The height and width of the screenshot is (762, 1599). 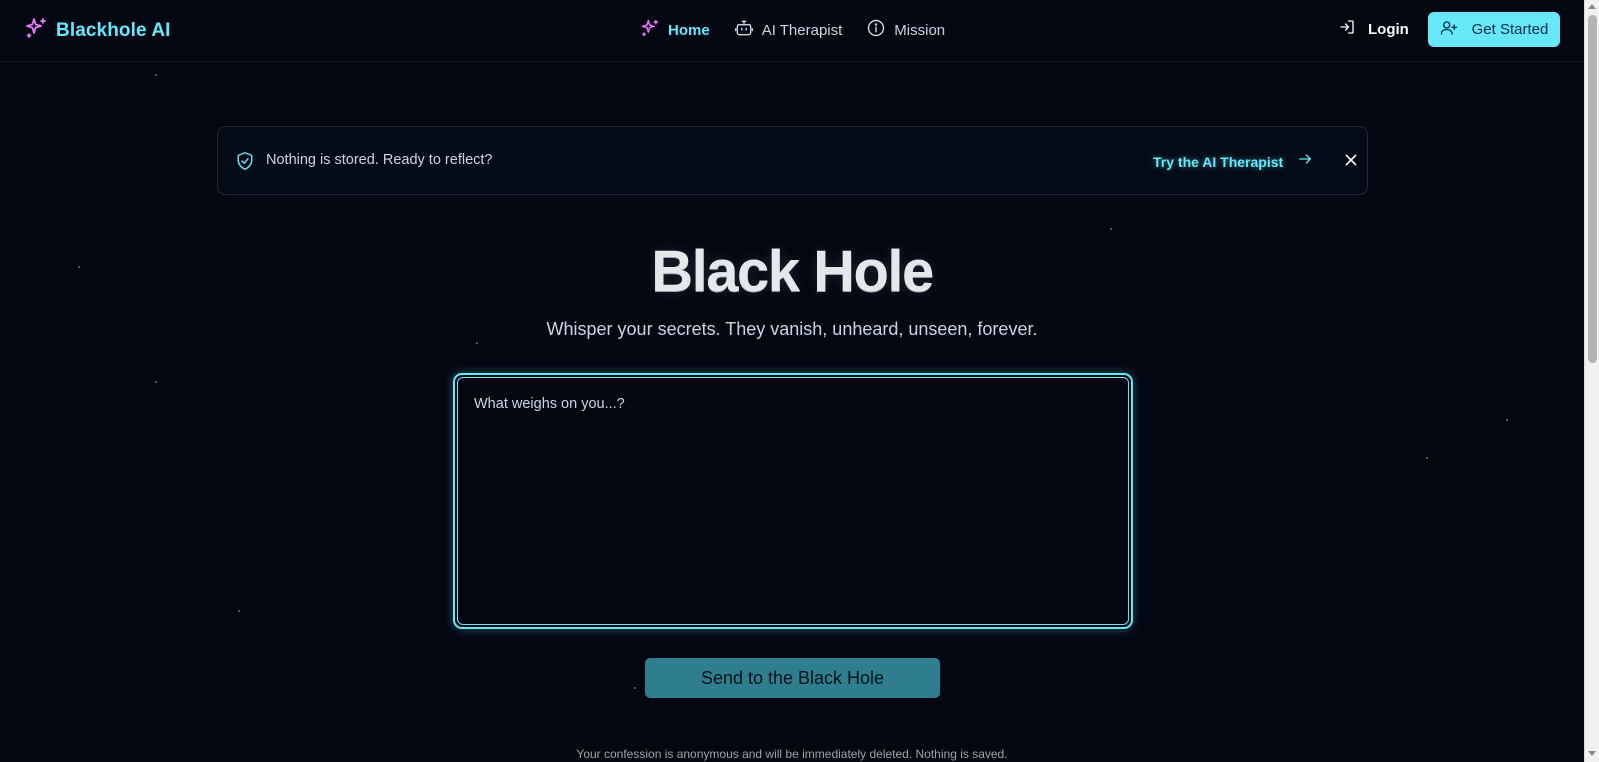 I want to click on scroll-down-arrow-icon, so click(x=1592, y=753).